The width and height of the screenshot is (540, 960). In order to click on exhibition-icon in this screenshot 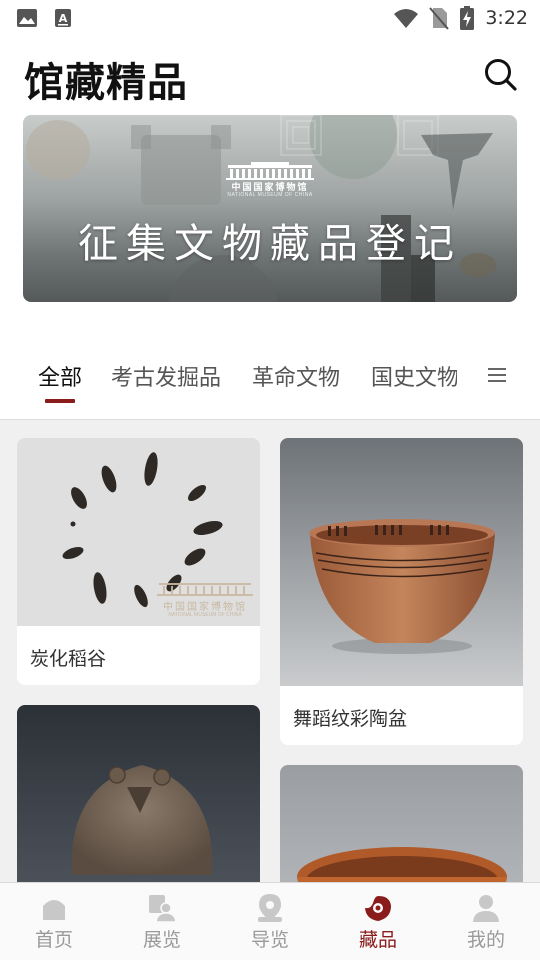, I will do `click(163, 909)`.